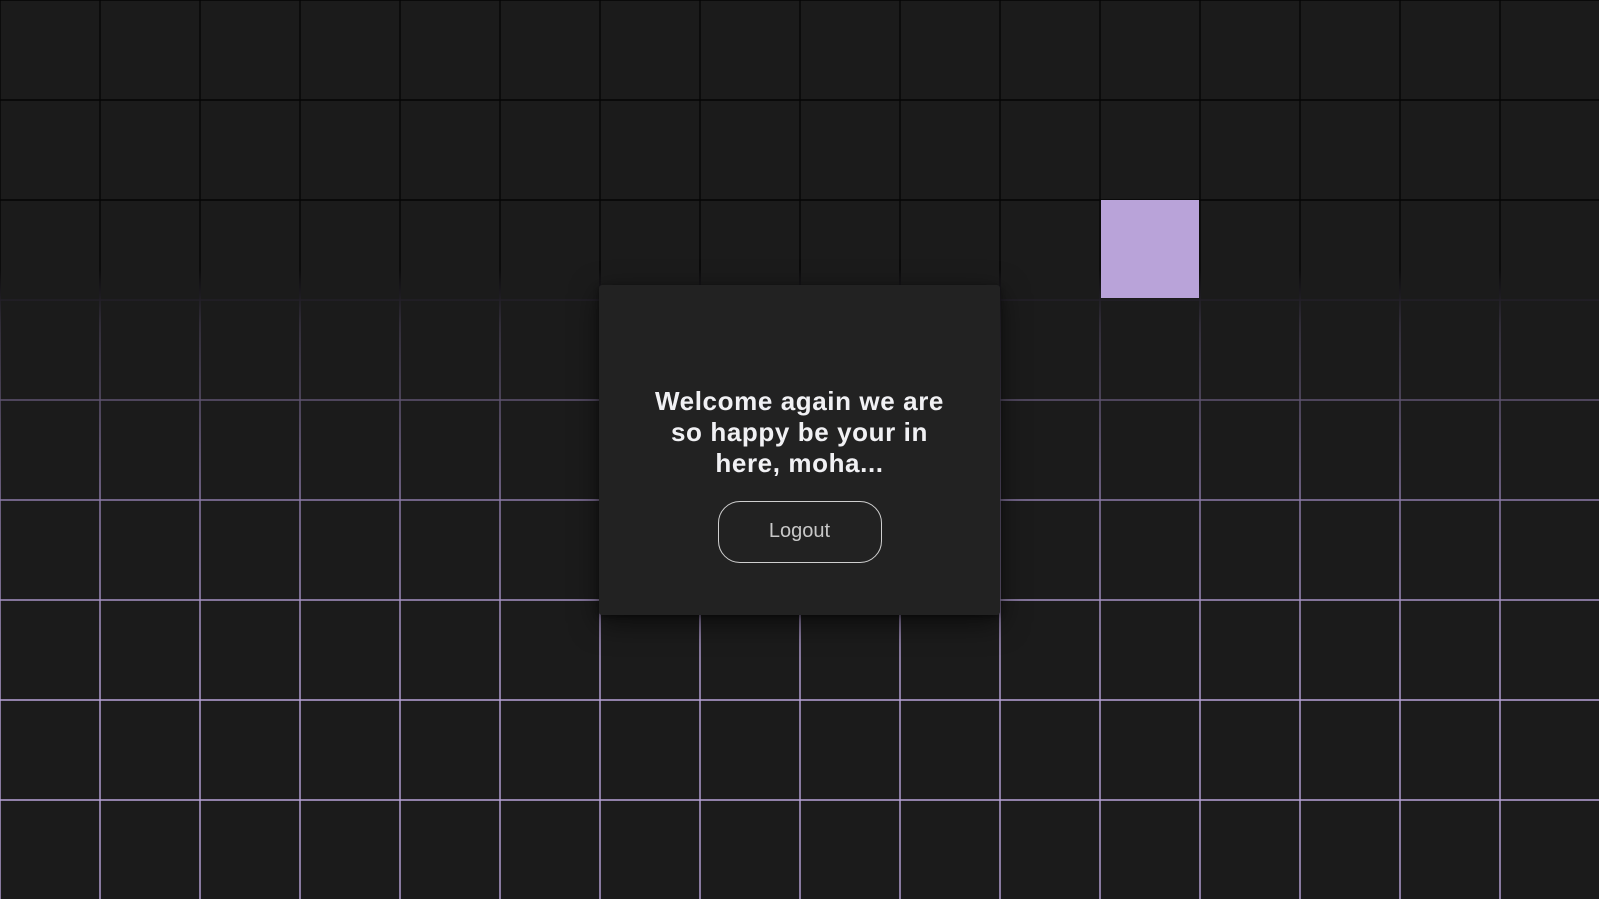  I want to click on logout-button: Logout, so click(799, 531).